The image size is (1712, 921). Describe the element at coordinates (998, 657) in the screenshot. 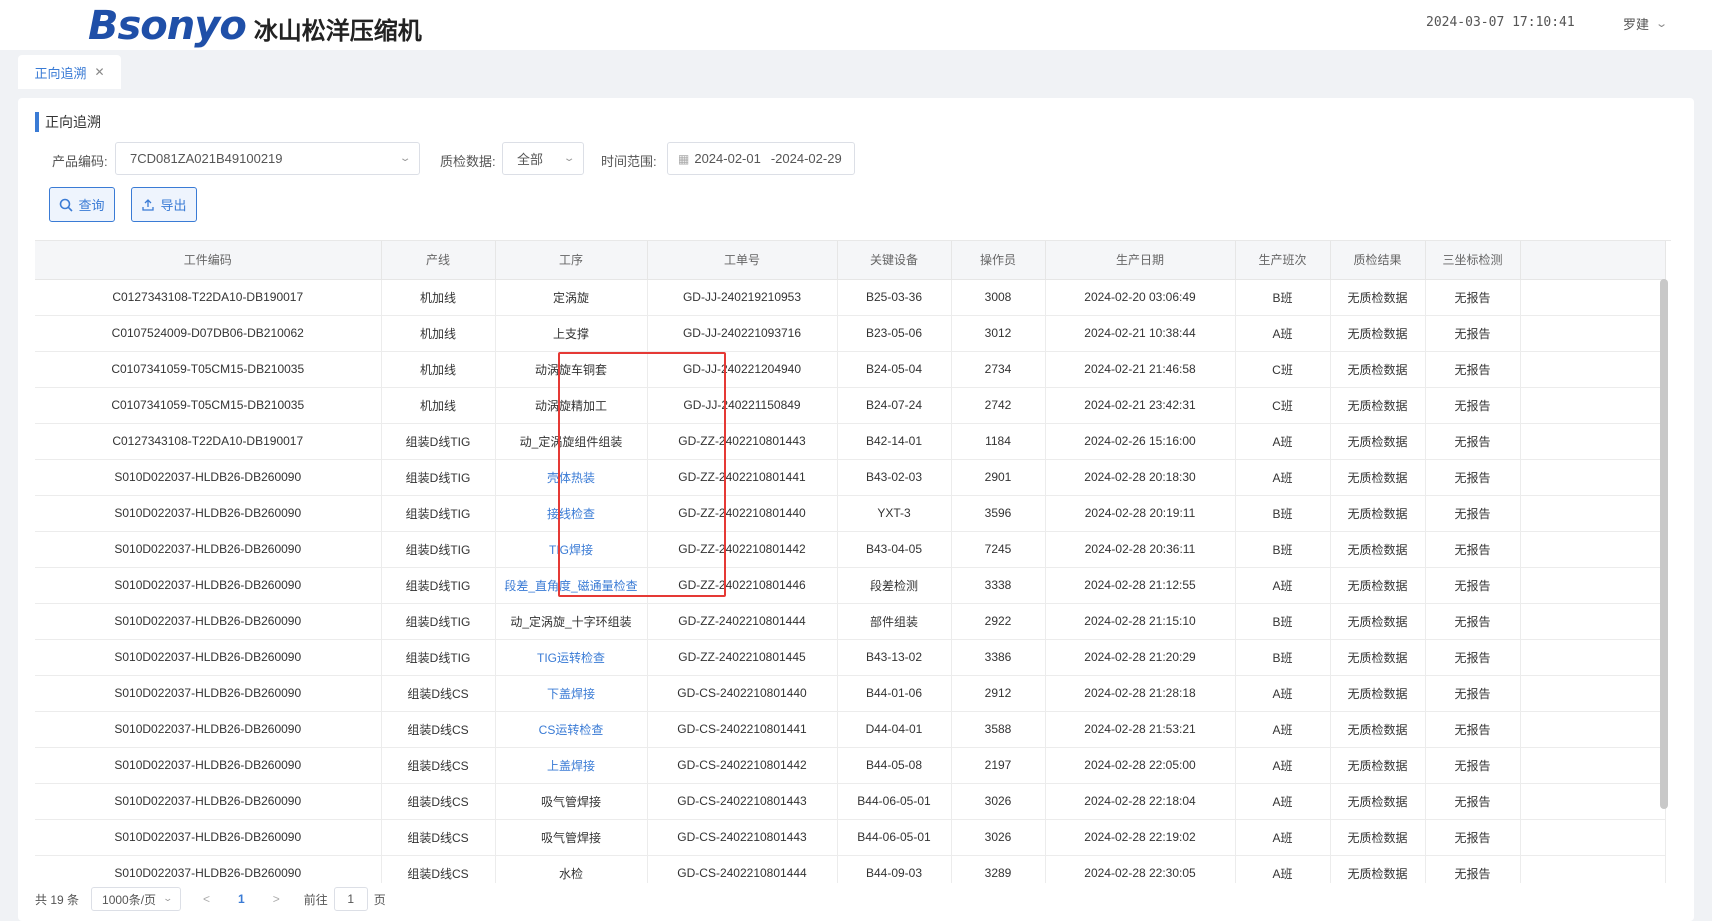

I see `cell-operator: 3386` at that location.